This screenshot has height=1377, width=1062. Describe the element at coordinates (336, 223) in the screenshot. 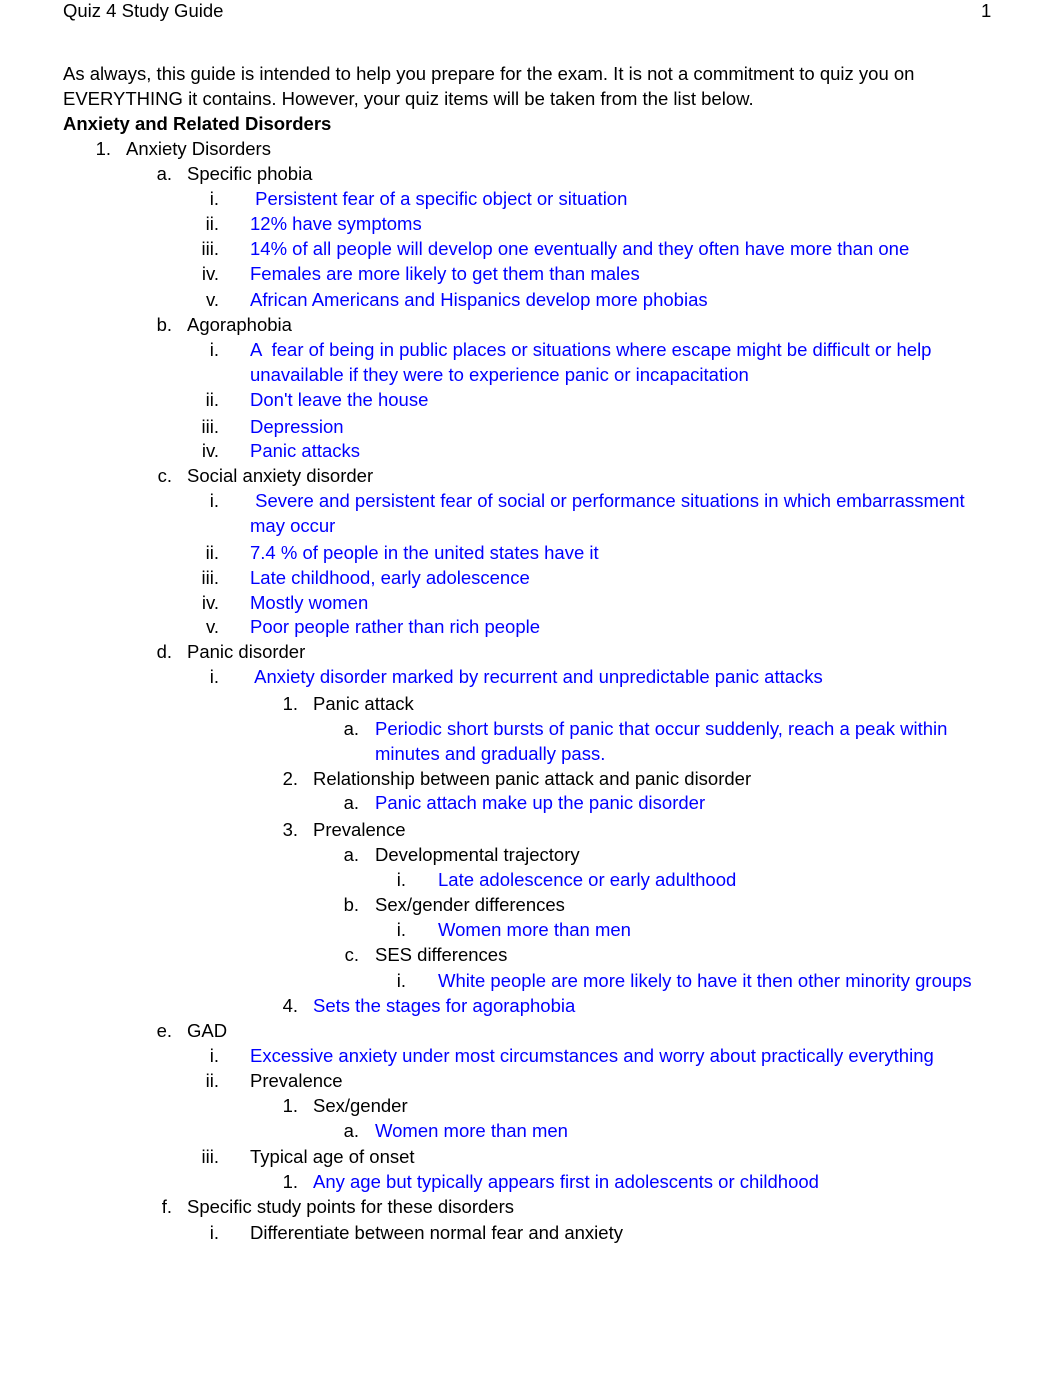

I see `answer-text: 12% have symptoms` at that location.